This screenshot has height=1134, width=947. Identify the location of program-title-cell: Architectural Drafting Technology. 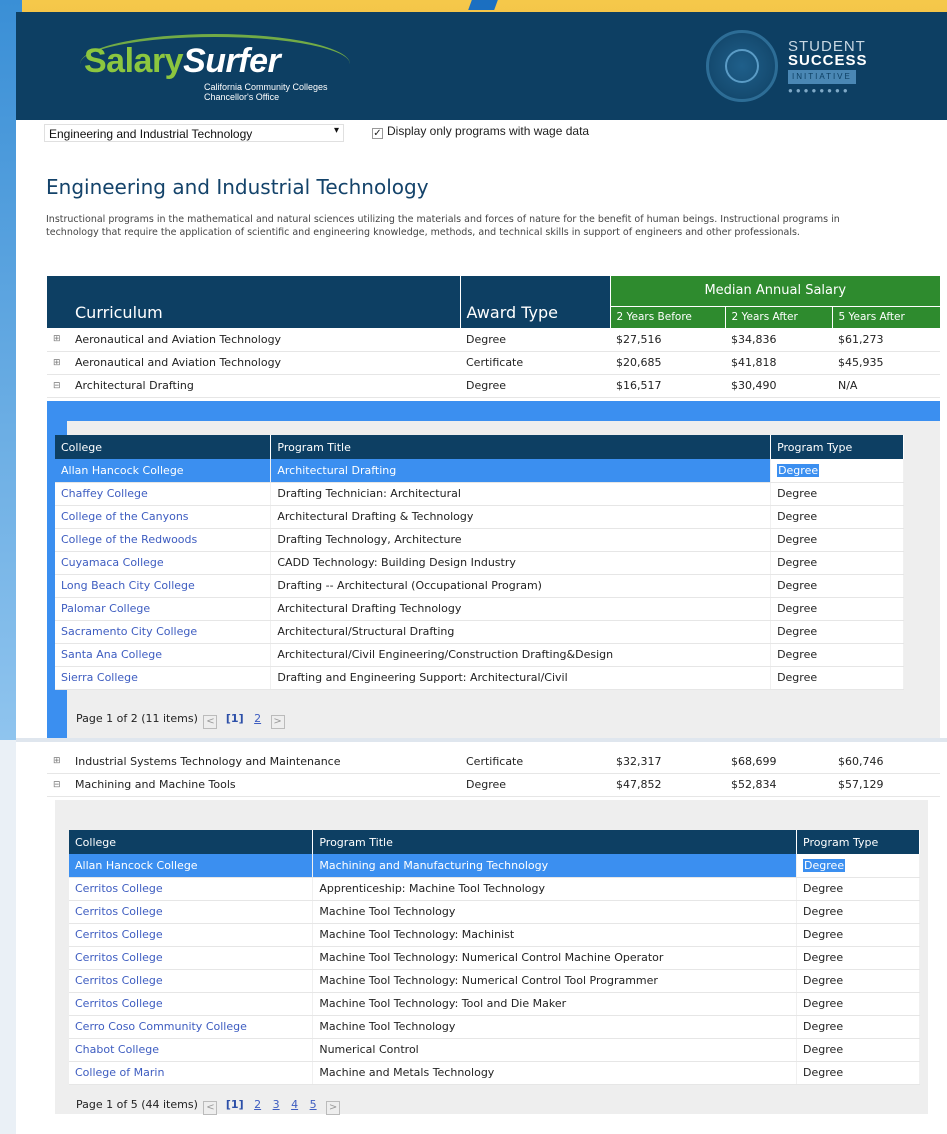
(521, 609).